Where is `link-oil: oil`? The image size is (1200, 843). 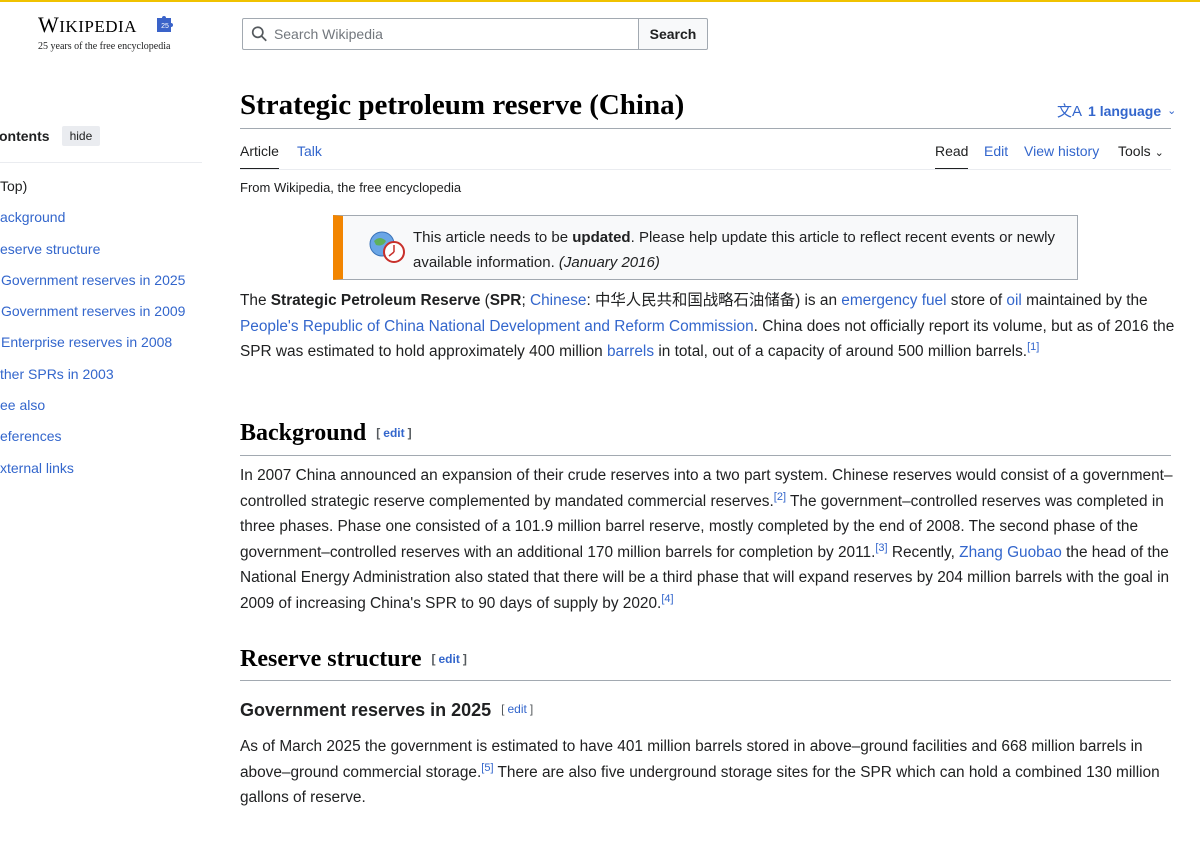
link-oil: oil is located at coordinates (1013, 300).